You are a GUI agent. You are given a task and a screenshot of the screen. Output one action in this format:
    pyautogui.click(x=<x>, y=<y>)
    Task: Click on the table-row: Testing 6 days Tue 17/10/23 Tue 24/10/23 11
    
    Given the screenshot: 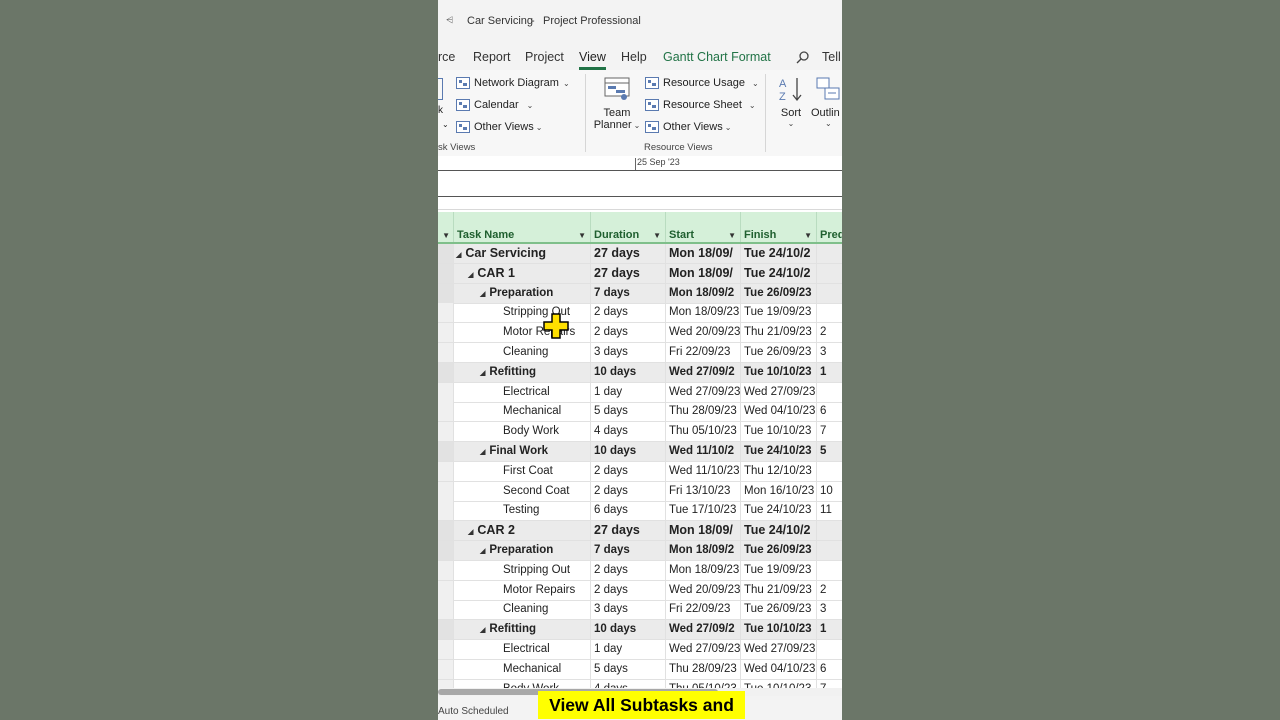 What is the action you would take?
    pyautogui.click(x=640, y=511)
    